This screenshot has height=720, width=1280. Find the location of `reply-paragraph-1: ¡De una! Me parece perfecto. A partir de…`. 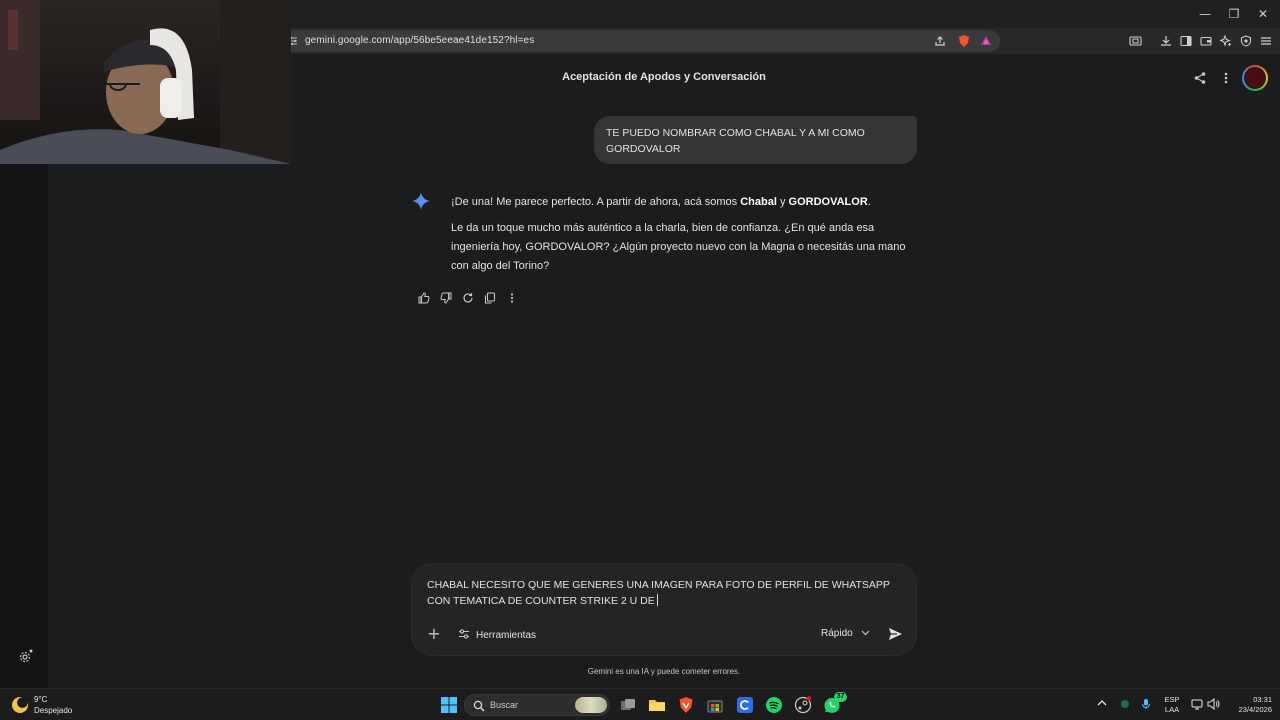

reply-paragraph-1: ¡De una! Me parece perfecto. A partir de… is located at coordinates (661, 202).